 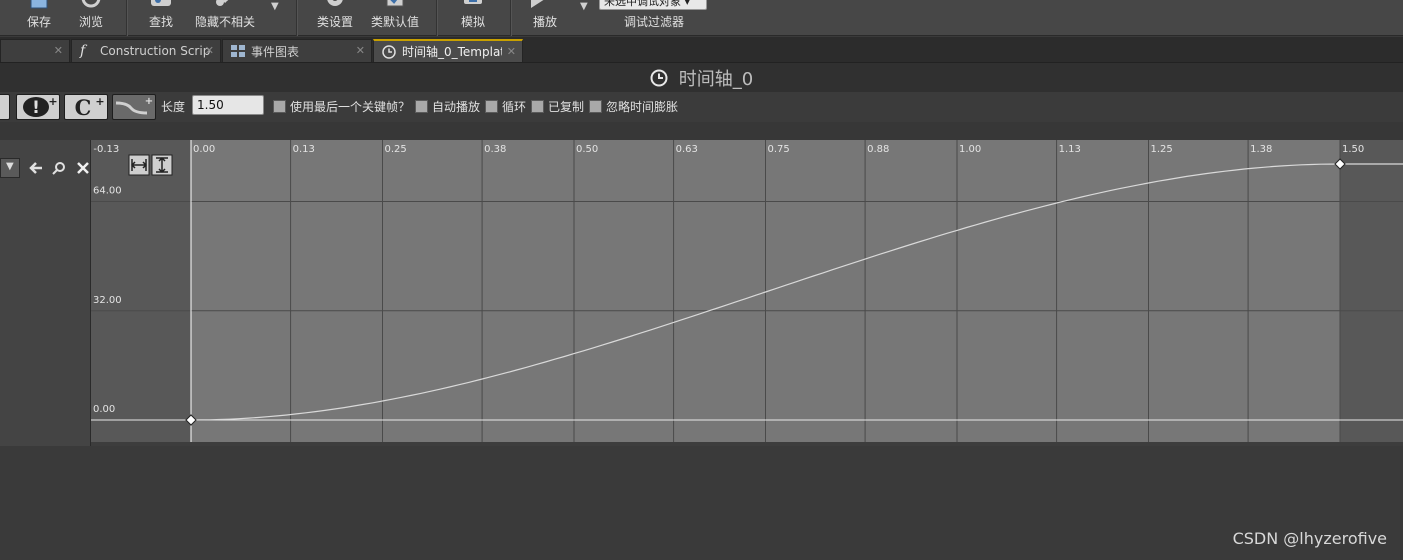 I want to click on x-tick-label: 0.00, so click(x=204, y=149).